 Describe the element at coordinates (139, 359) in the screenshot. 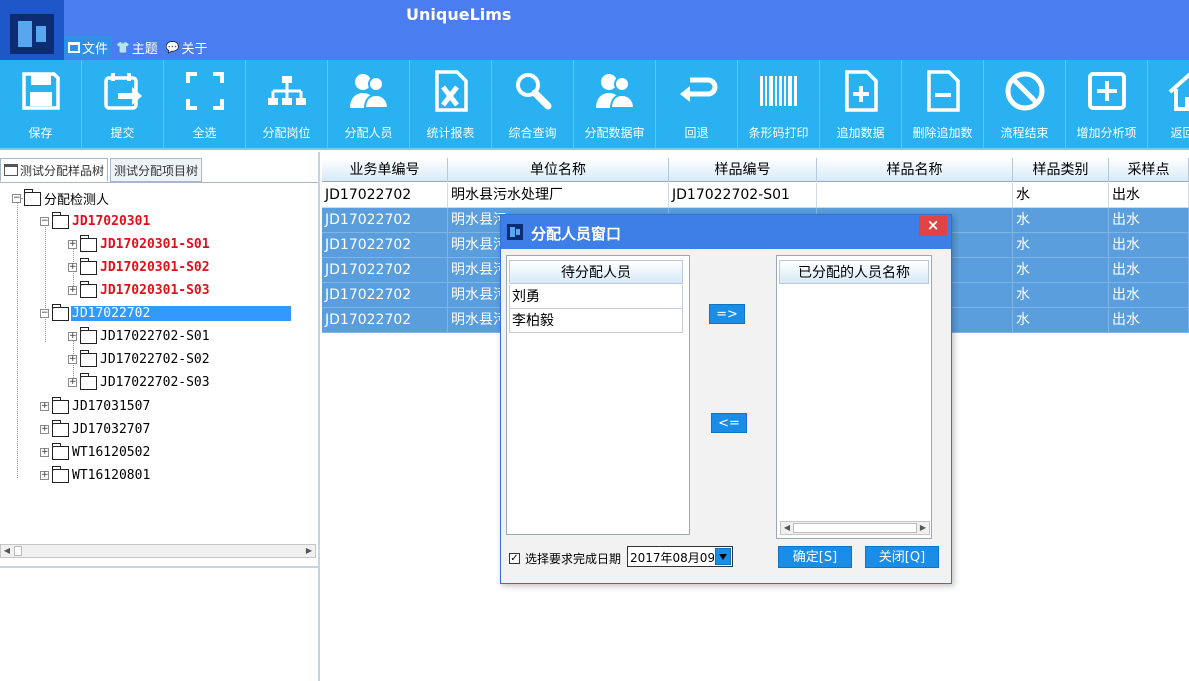

I see `tree-node: + JD17022702-S02` at that location.